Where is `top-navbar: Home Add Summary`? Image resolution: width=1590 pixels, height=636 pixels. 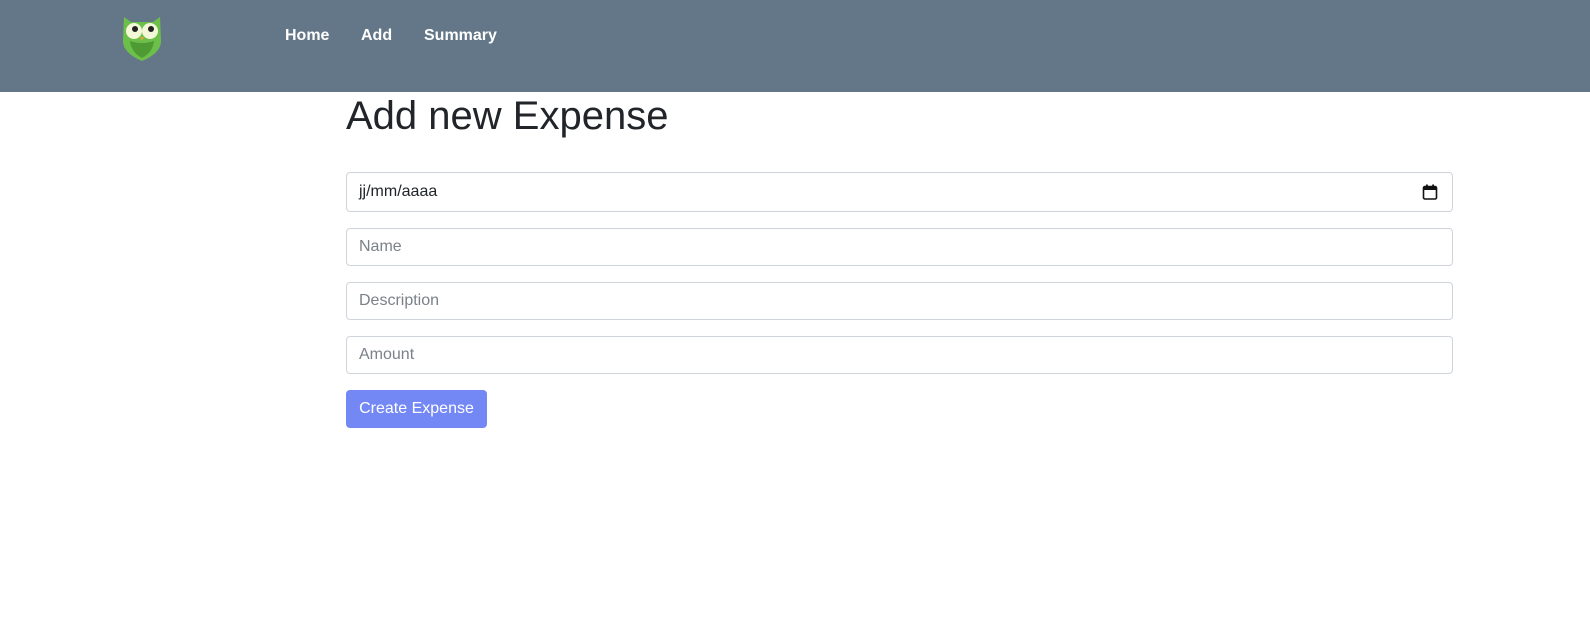
top-navbar: Home Add Summary is located at coordinates (795, 46).